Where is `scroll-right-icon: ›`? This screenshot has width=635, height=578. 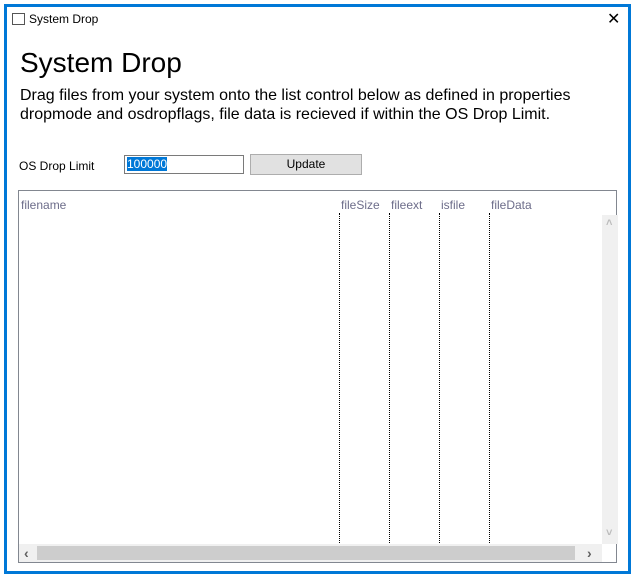
scroll-right-icon: › is located at coordinates (589, 553).